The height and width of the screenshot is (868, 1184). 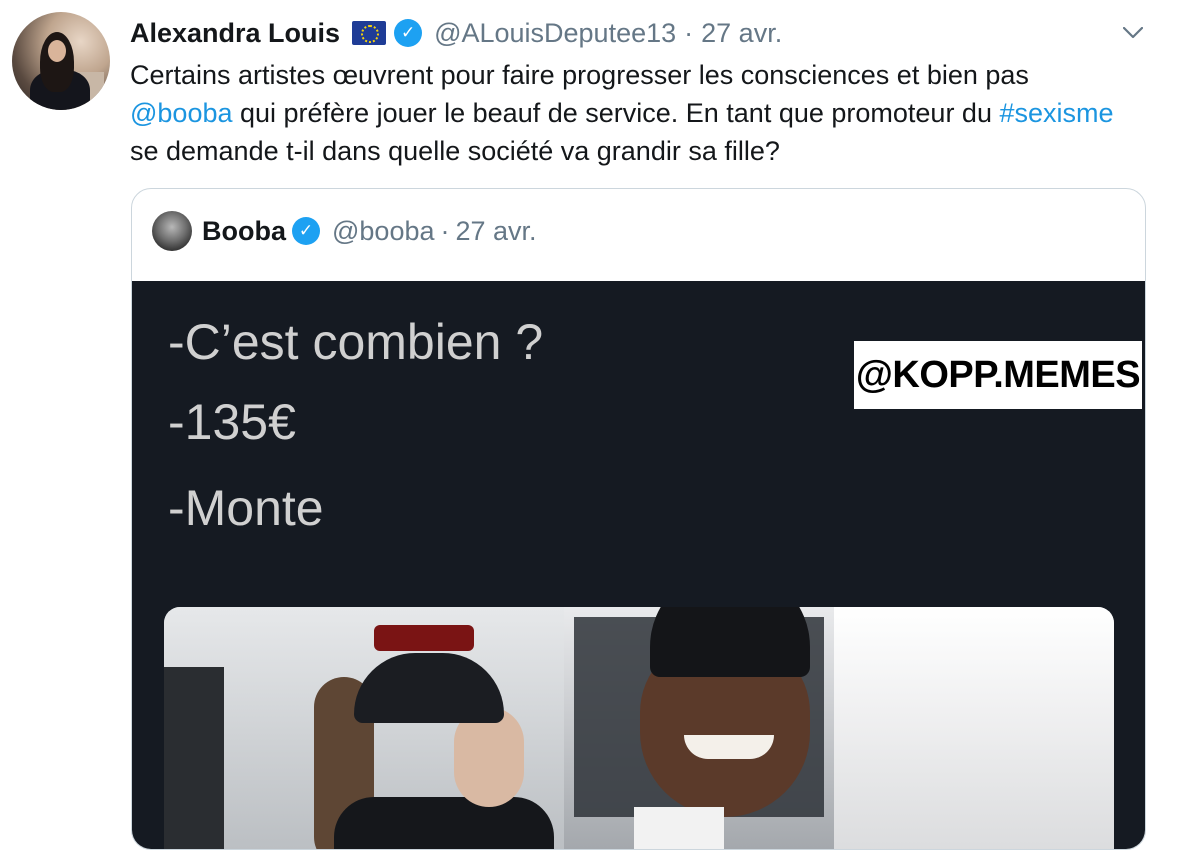 What do you see at coordinates (730, 642) in the screenshot?
I see `photo-man-cap` at bounding box center [730, 642].